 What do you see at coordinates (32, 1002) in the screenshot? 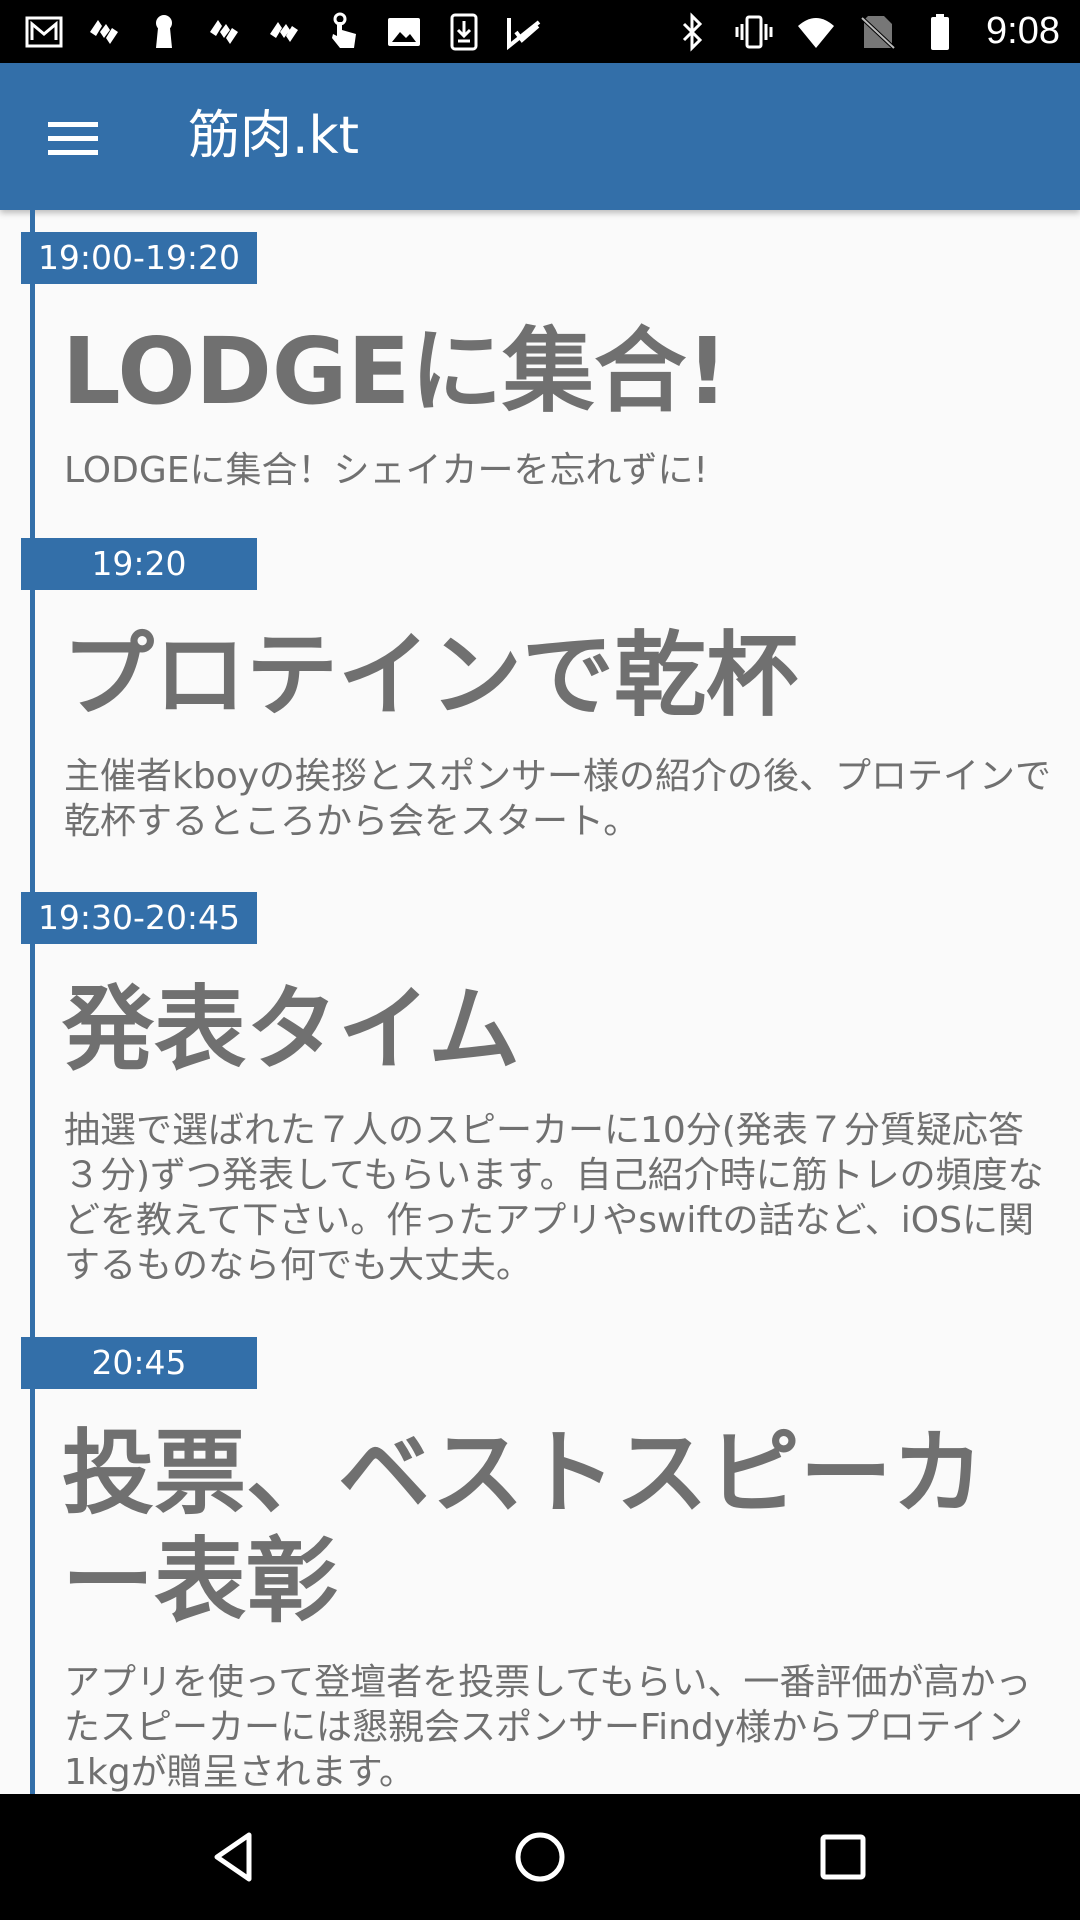
I see `timeline-line` at bounding box center [32, 1002].